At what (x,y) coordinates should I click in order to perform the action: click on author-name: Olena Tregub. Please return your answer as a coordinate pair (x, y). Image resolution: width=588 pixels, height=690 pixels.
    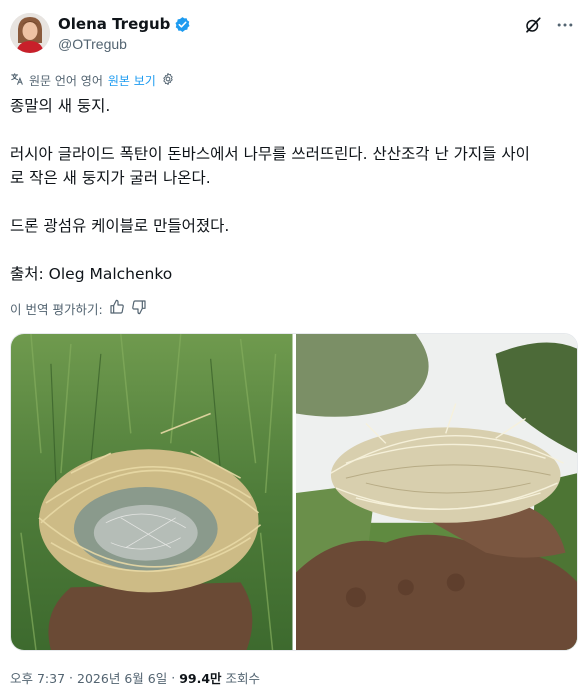
    Looking at the image, I should click on (114, 24).